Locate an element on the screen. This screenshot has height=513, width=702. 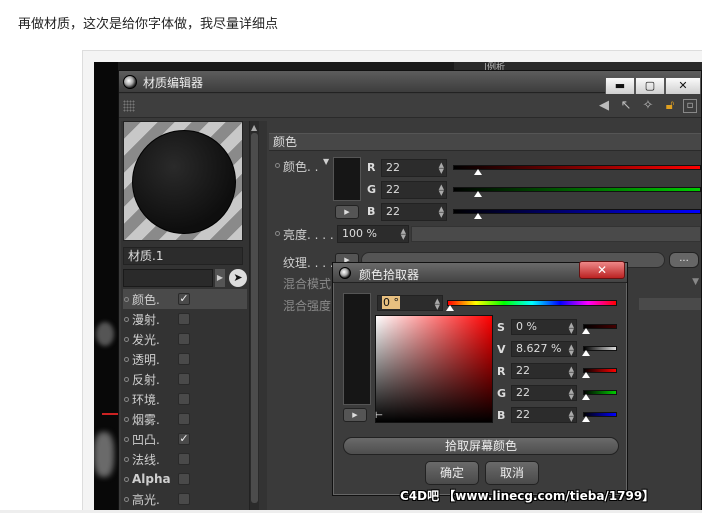
grip-icon is located at coordinates (129, 106).